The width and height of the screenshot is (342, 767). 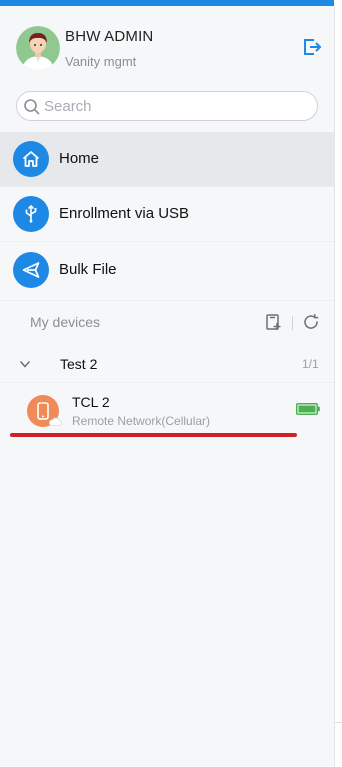 What do you see at coordinates (167, 159) in the screenshot?
I see `nav-item-home: Home` at bounding box center [167, 159].